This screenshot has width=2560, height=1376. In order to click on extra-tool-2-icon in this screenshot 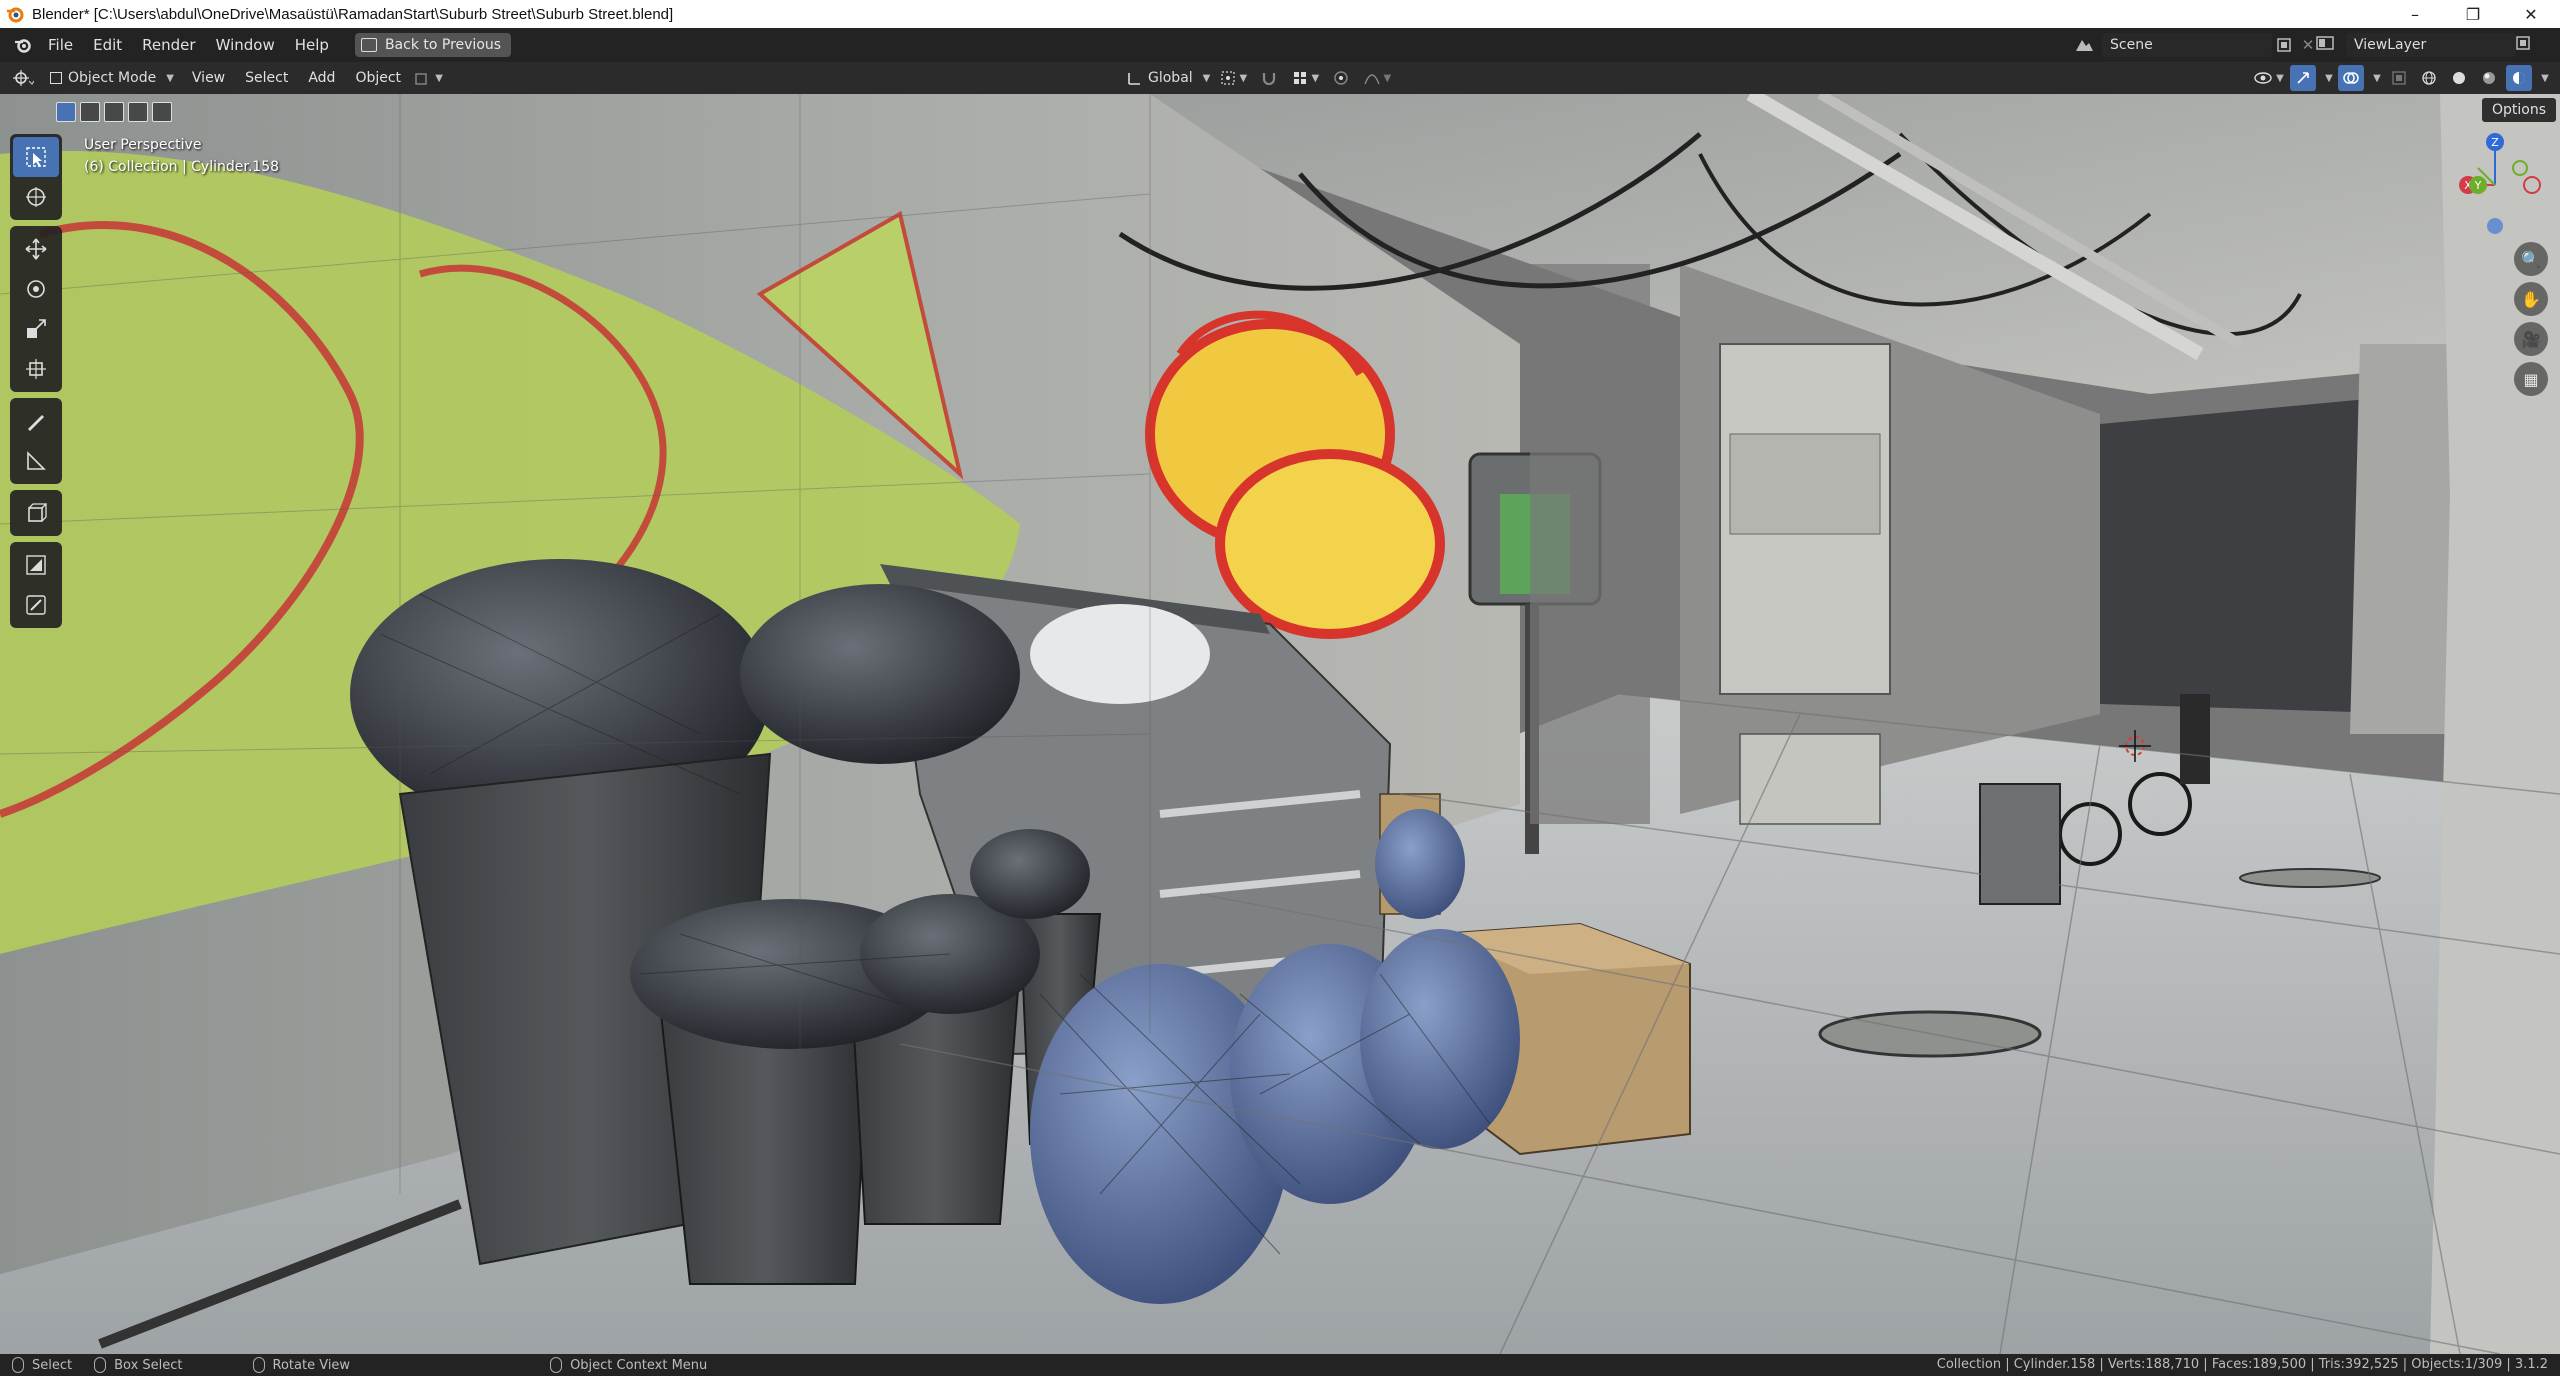, I will do `click(36, 605)`.